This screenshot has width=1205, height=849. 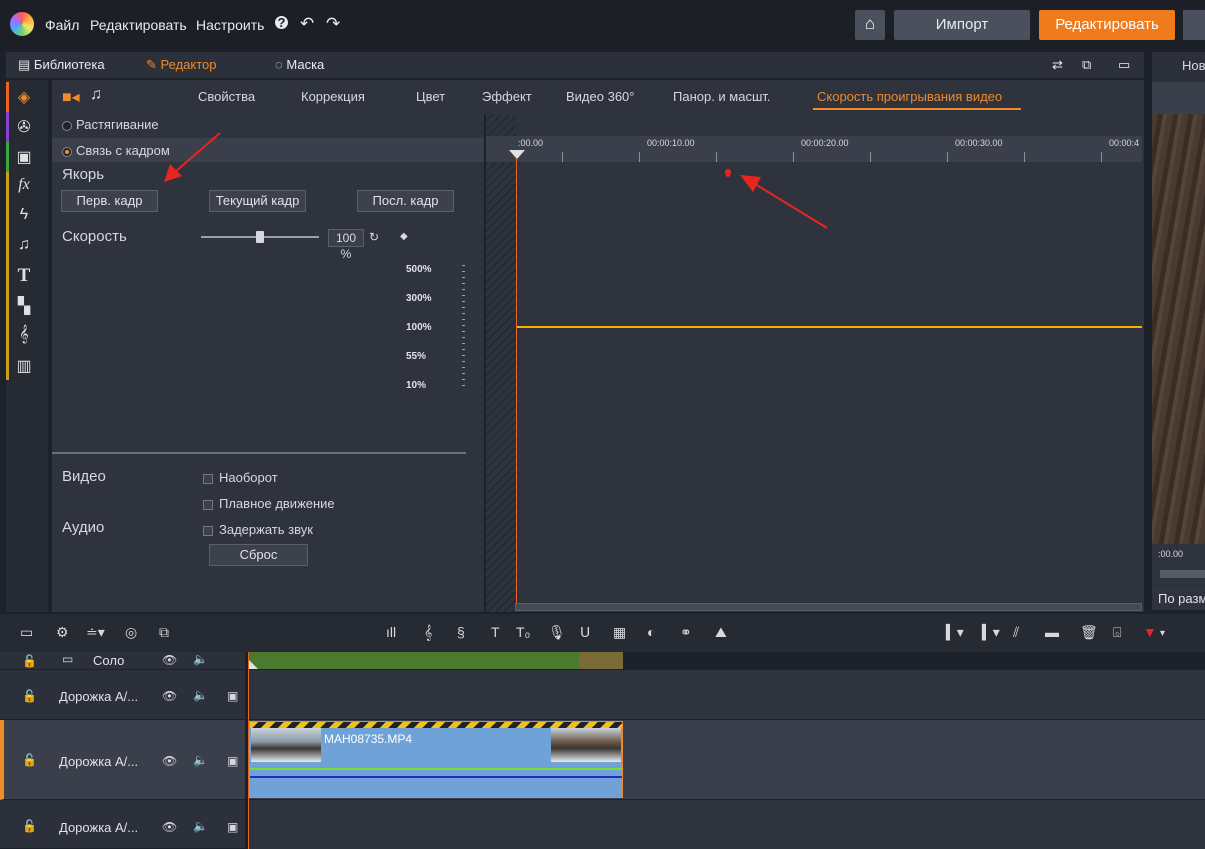 What do you see at coordinates (1016, 632) in the screenshot?
I see `razor-icon: ⫽` at bounding box center [1016, 632].